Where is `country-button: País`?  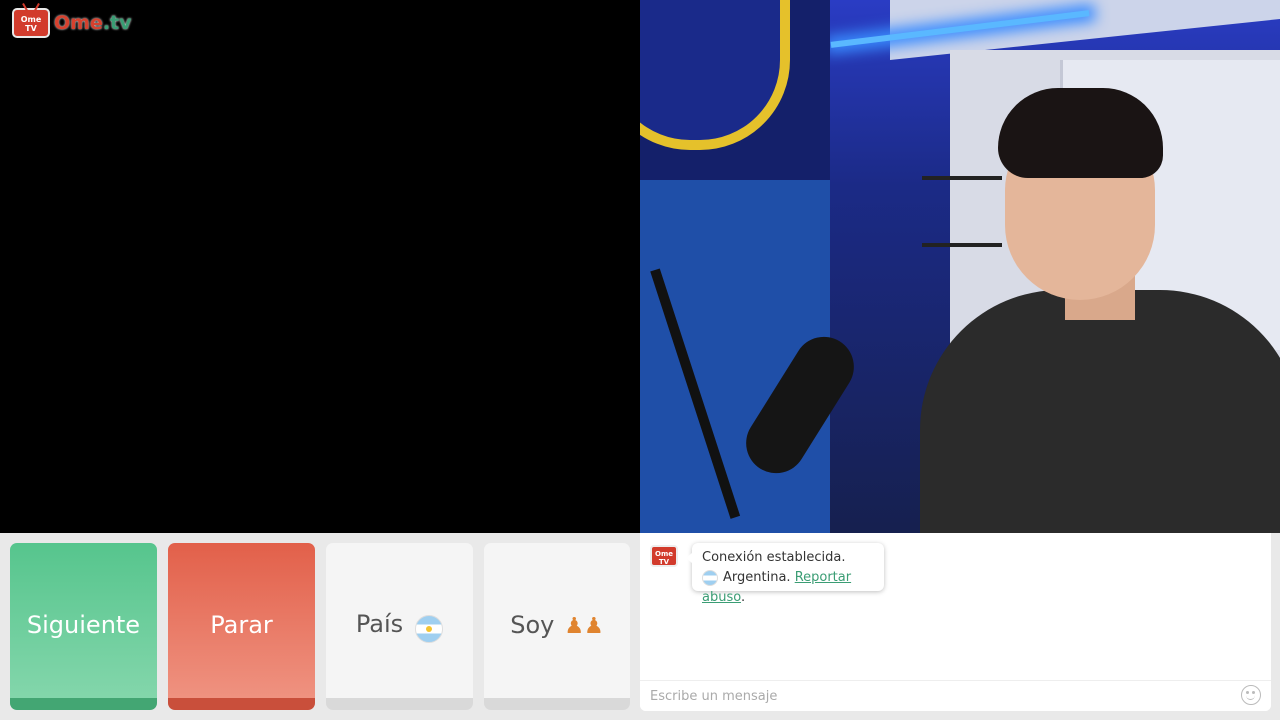 country-button: País is located at coordinates (399, 626).